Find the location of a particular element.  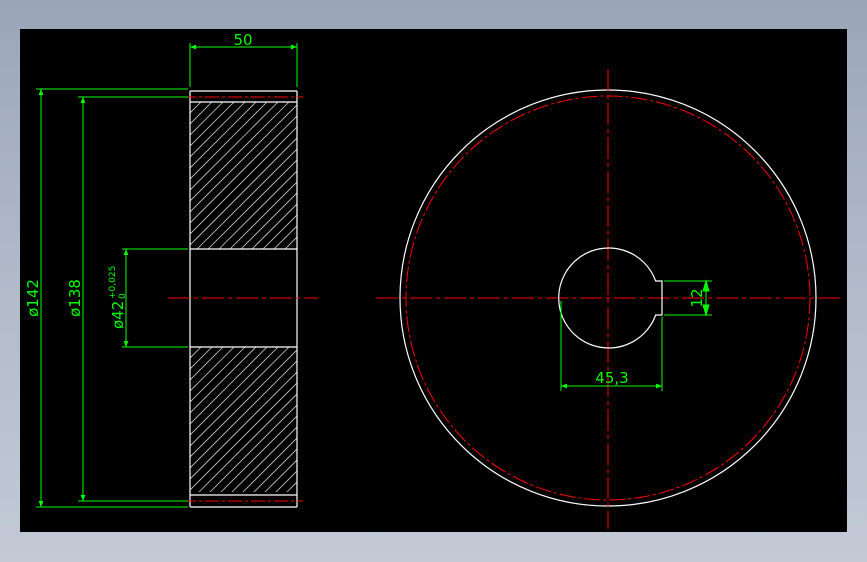

hatch-upper is located at coordinates (388, 175).